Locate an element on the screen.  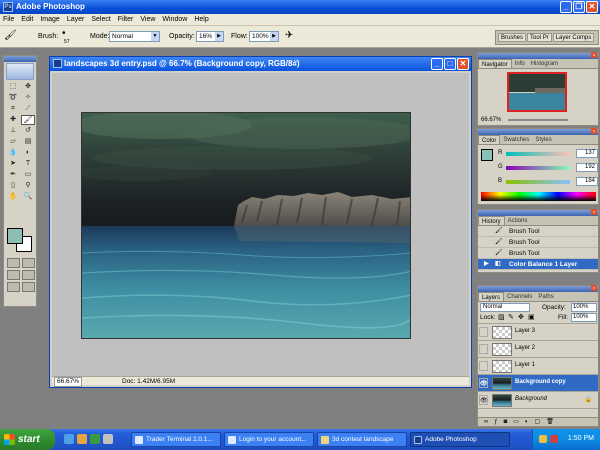
blue-slider is located at coordinates (538, 182).